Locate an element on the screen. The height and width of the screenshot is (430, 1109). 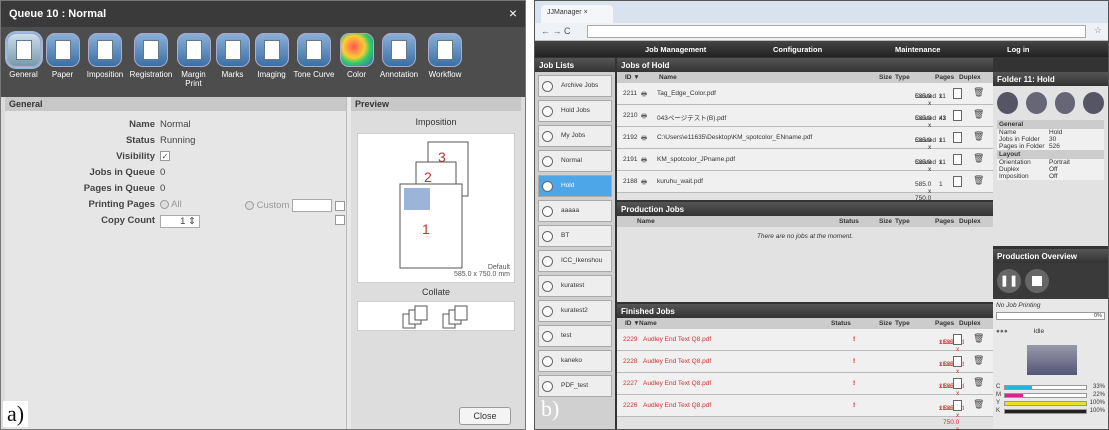
list-item: kaneko is located at coordinates (575, 361).